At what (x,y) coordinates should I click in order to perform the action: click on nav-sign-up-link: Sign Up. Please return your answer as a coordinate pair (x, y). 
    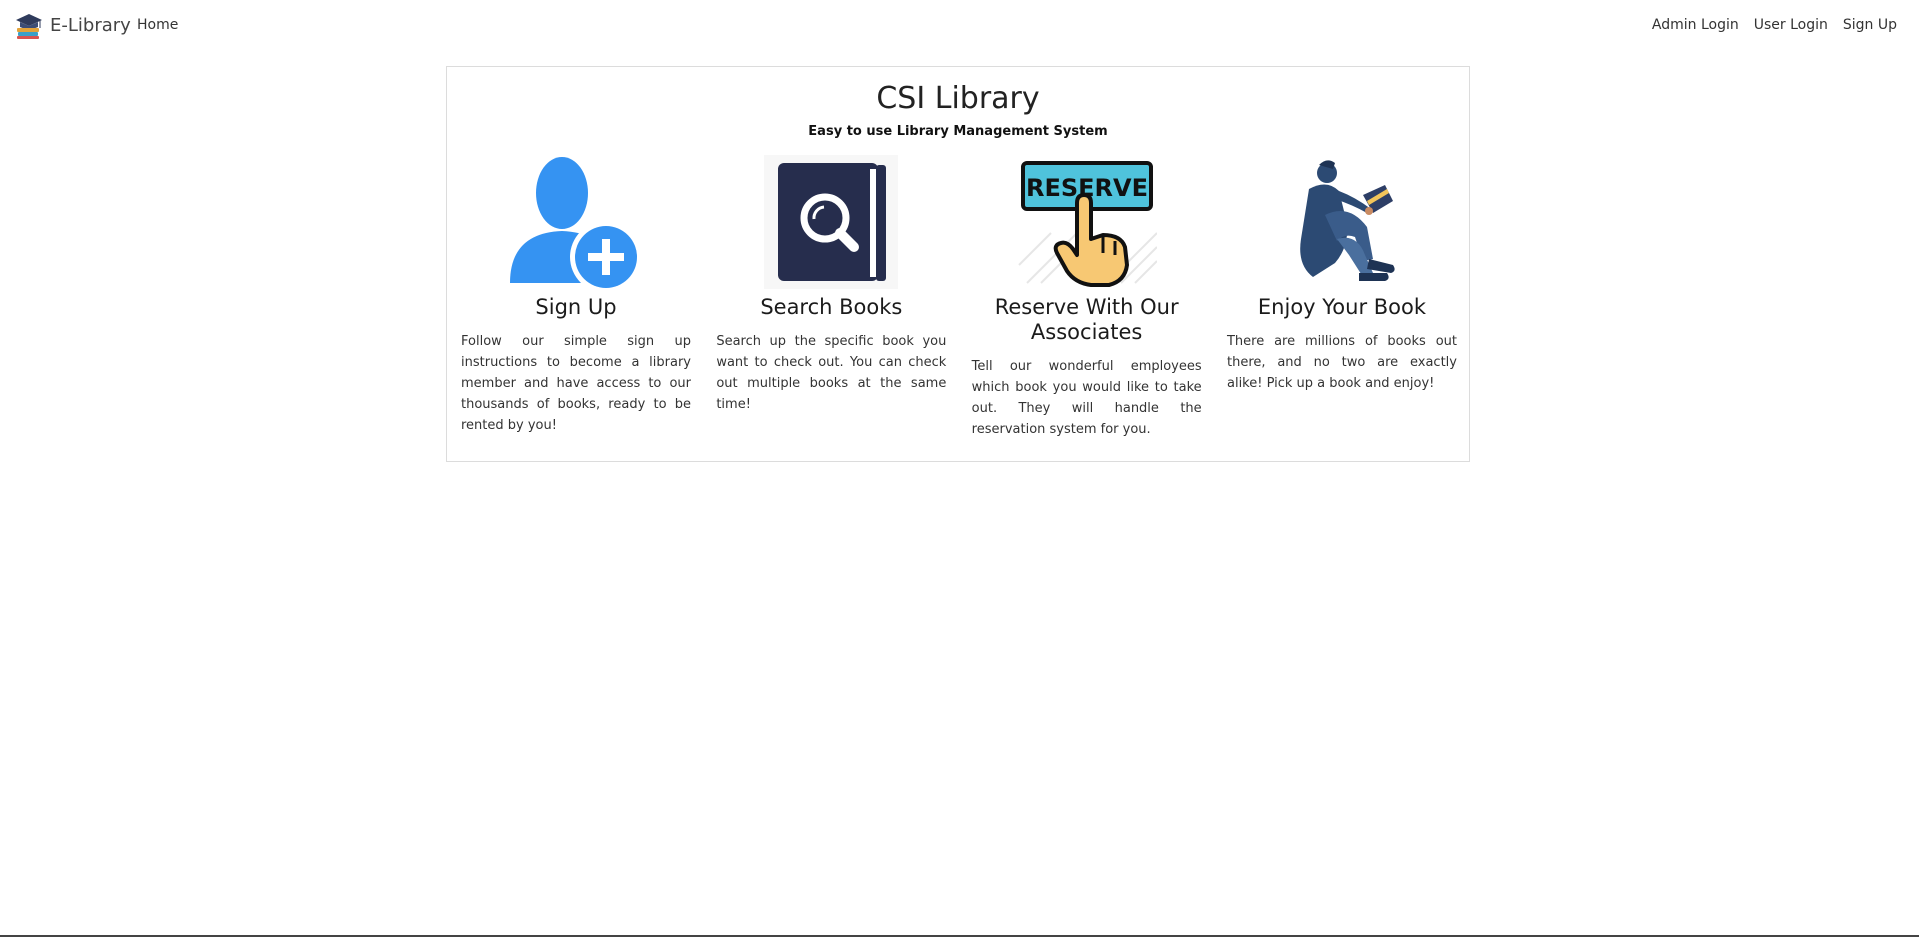
    Looking at the image, I should click on (1870, 25).